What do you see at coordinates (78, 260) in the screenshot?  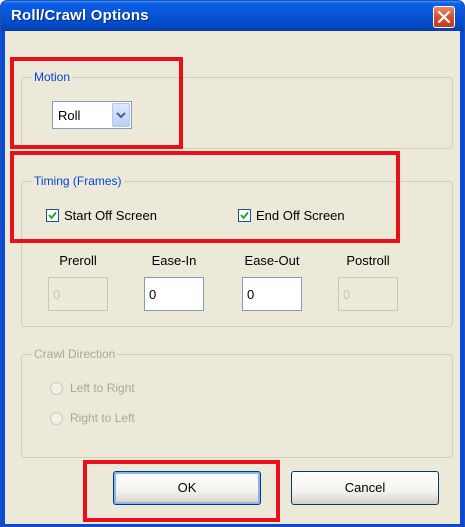 I see `preroll-label: Preroll` at bounding box center [78, 260].